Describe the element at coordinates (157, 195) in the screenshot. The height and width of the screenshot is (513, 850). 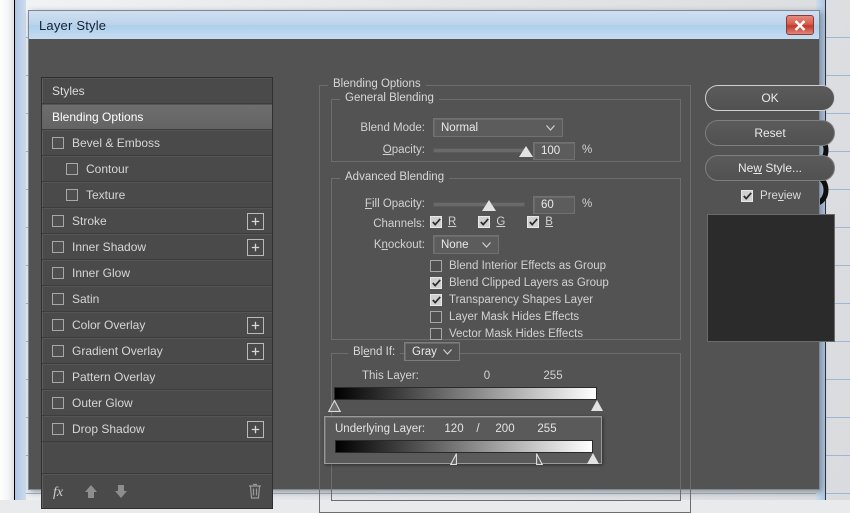
I see `style-row-texture: Texture` at that location.